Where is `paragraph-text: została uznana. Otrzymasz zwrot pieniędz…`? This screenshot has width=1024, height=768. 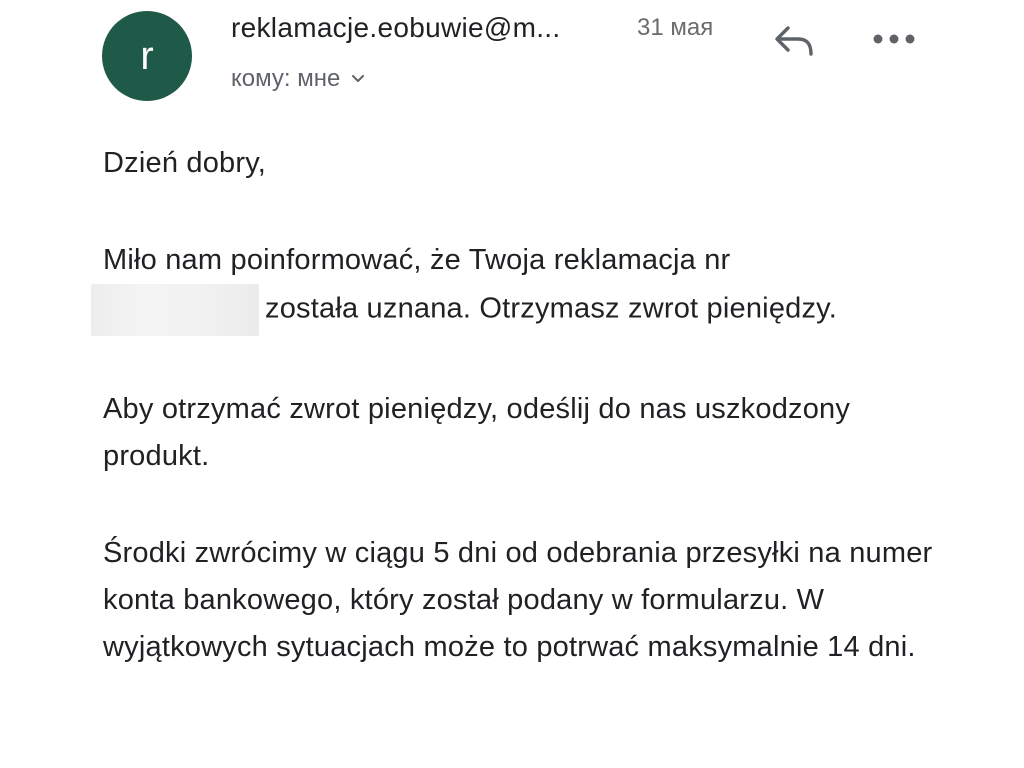
paragraph-text: została uznana. Otrzymasz zwrot pieniędz… is located at coordinates (551, 308).